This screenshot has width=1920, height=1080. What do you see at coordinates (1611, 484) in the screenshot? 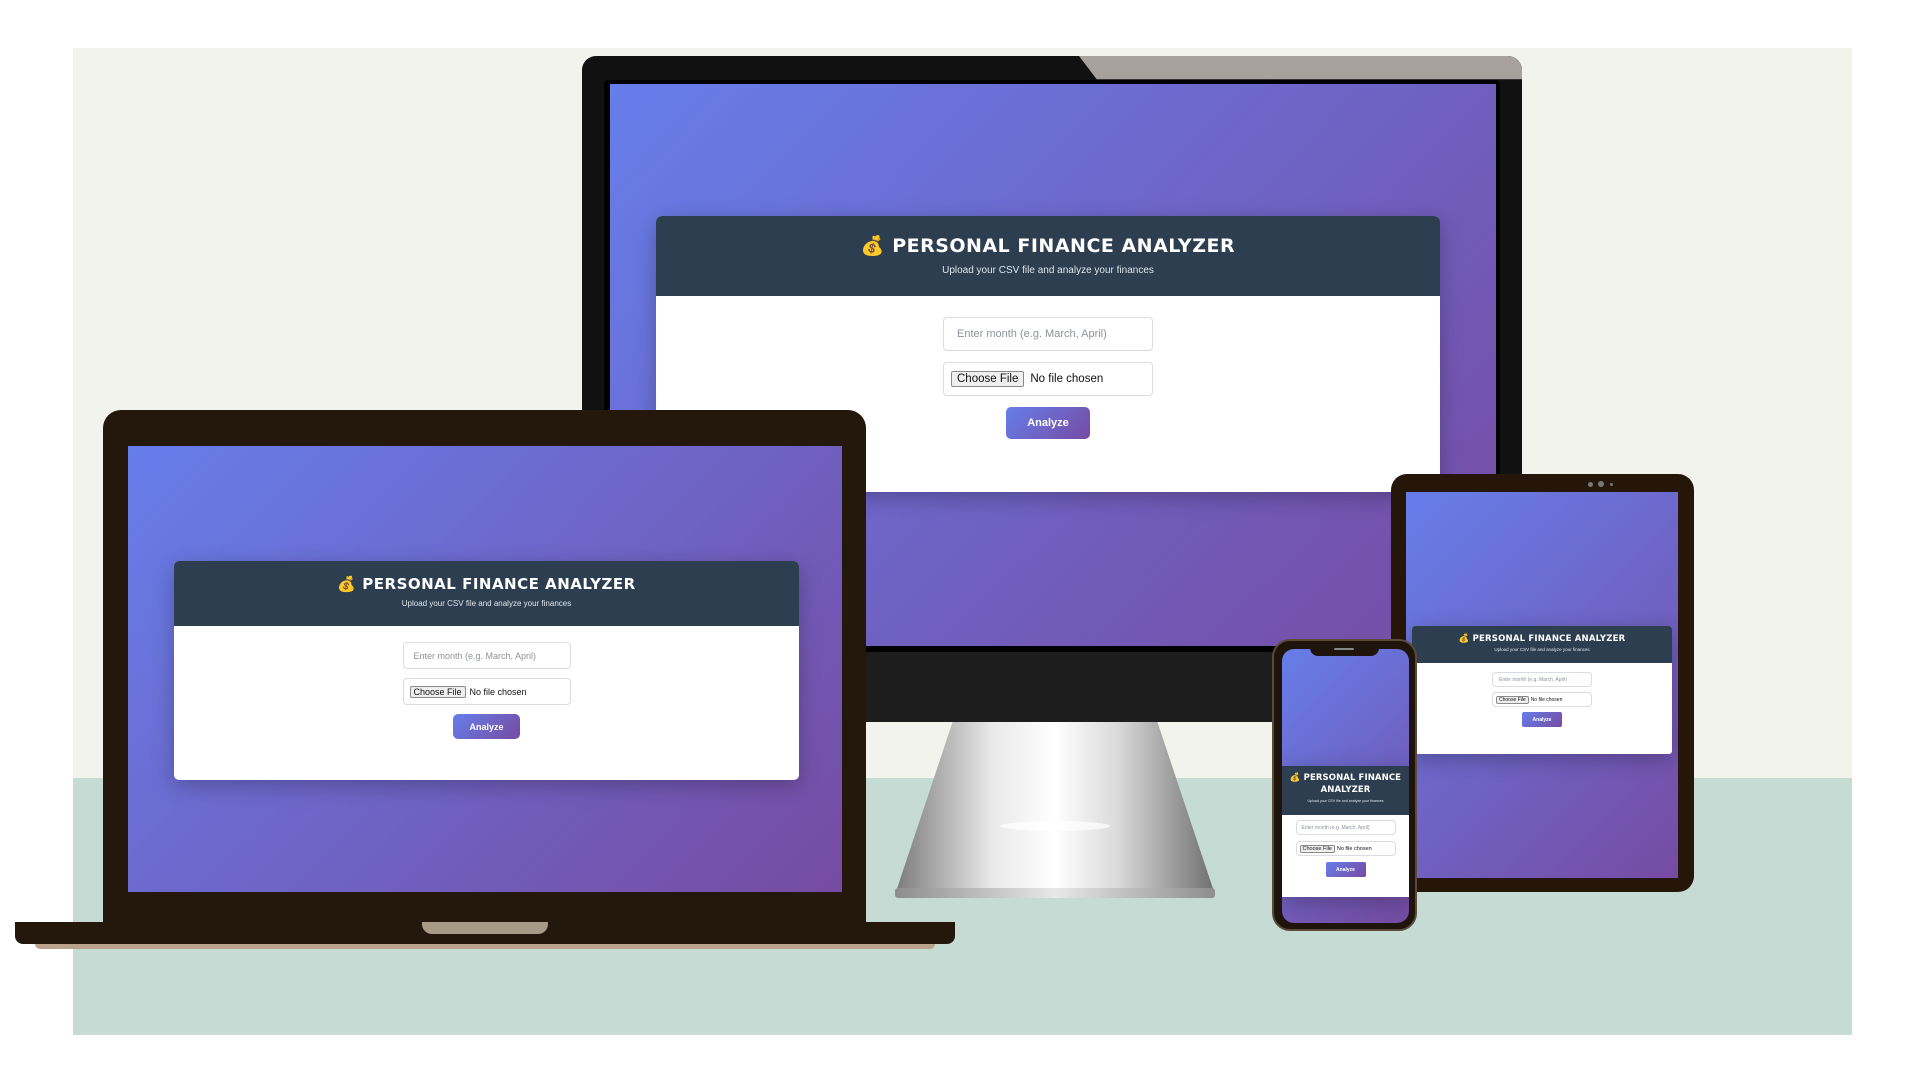
I see `tablet-sensor` at bounding box center [1611, 484].